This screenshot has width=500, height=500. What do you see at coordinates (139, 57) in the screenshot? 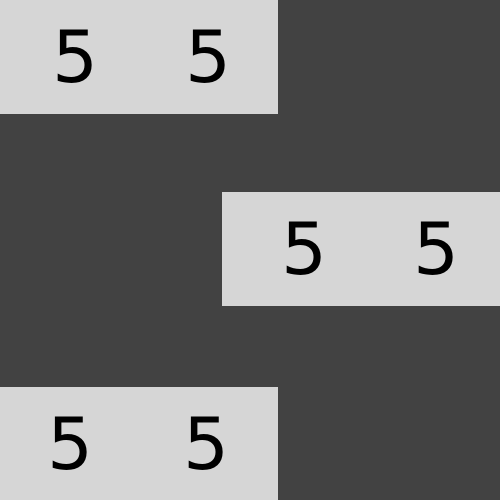
I see `tile-row-1: 5 5` at bounding box center [139, 57].